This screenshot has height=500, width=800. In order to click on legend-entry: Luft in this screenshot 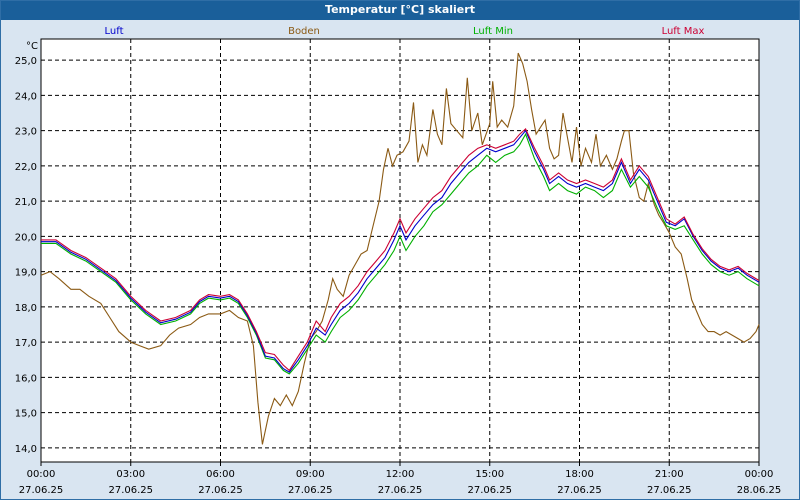, I will do `click(114, 31)`.